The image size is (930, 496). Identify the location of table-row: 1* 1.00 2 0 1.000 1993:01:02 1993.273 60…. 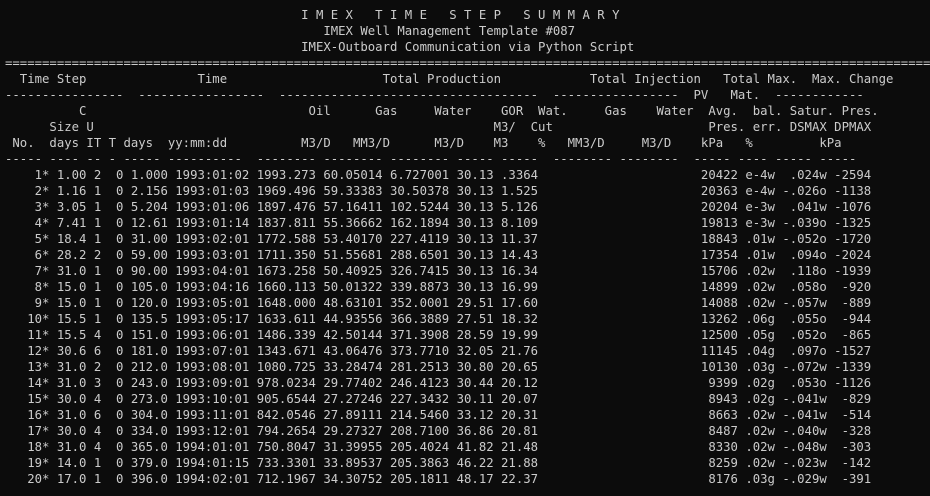
(438, 175).